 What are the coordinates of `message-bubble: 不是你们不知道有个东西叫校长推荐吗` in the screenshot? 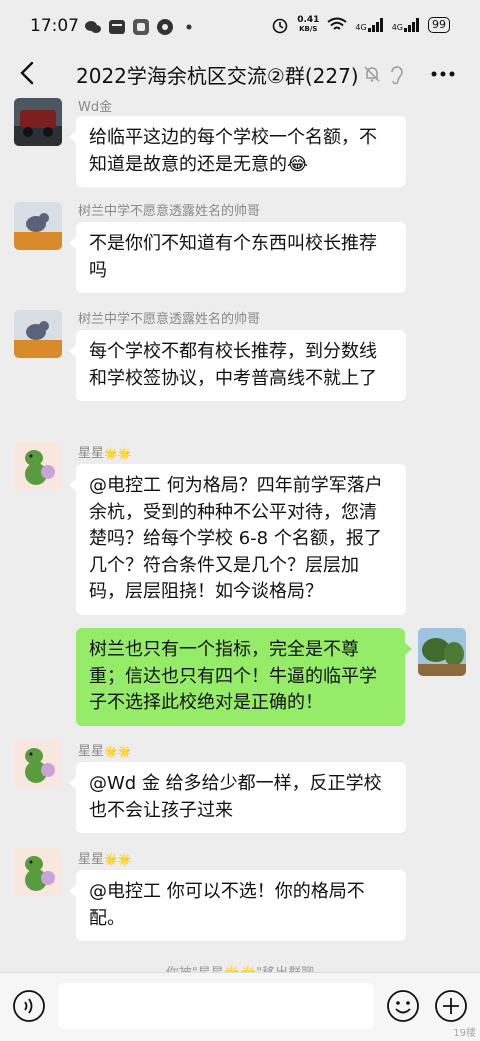 It's located at (237, 257).